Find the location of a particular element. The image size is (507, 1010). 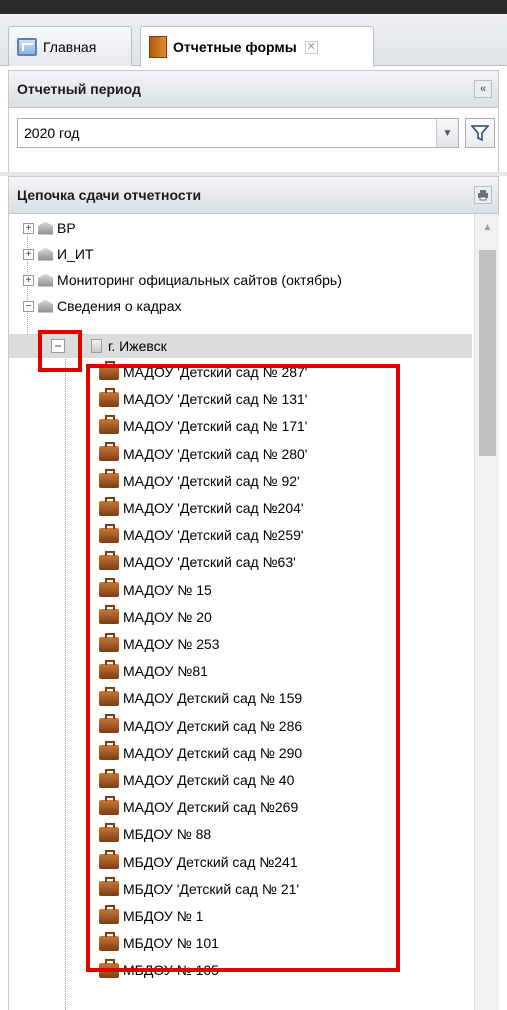

tree-node-organization: МАДОУ 'Детский сад № 92' is located at coordinates (199, 481).